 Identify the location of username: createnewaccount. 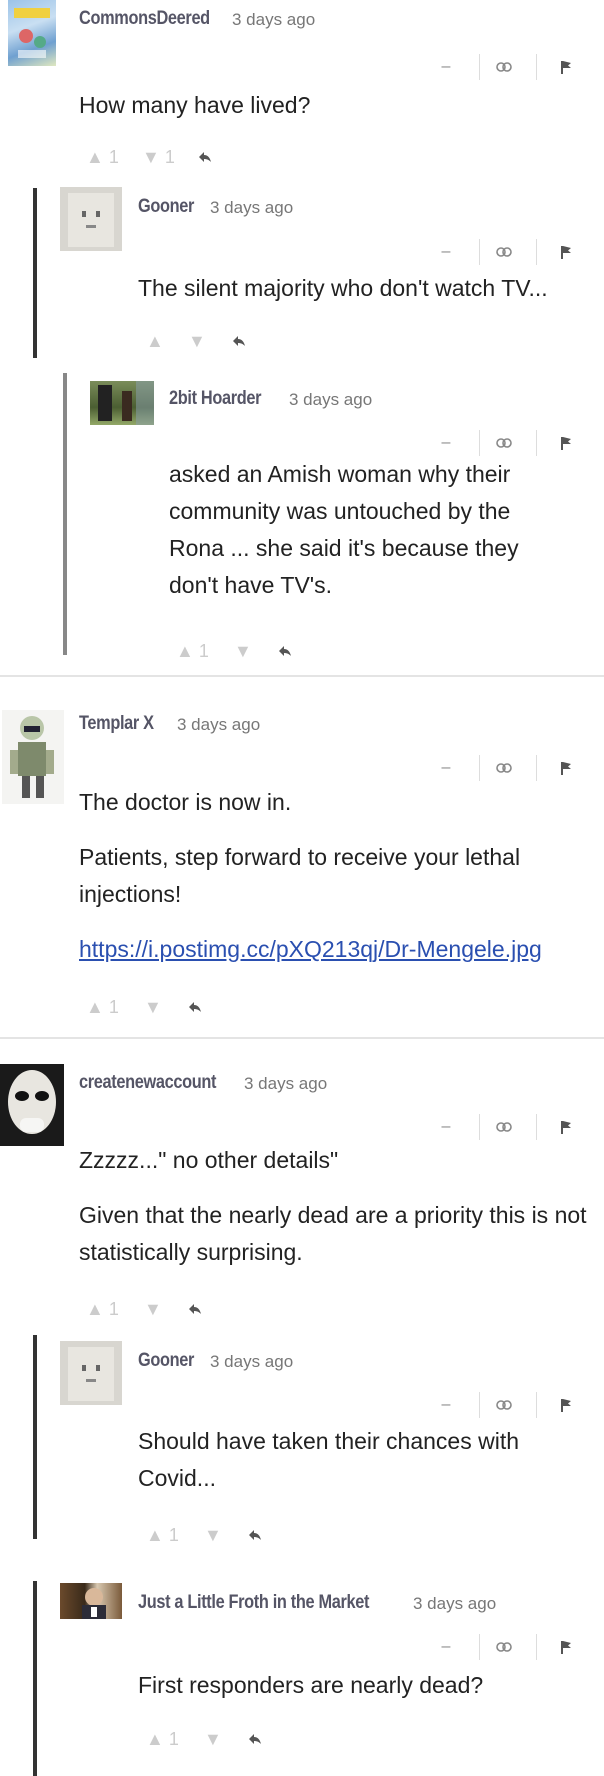
(147, 1083).